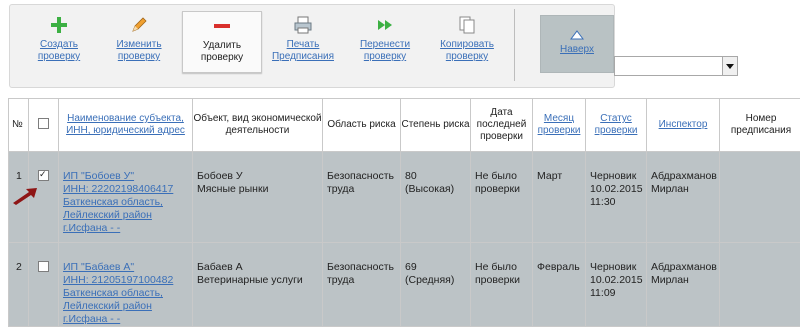 The image size is (800, 336). I want to click on header-inspector: Инспектор, so click(683, 125).